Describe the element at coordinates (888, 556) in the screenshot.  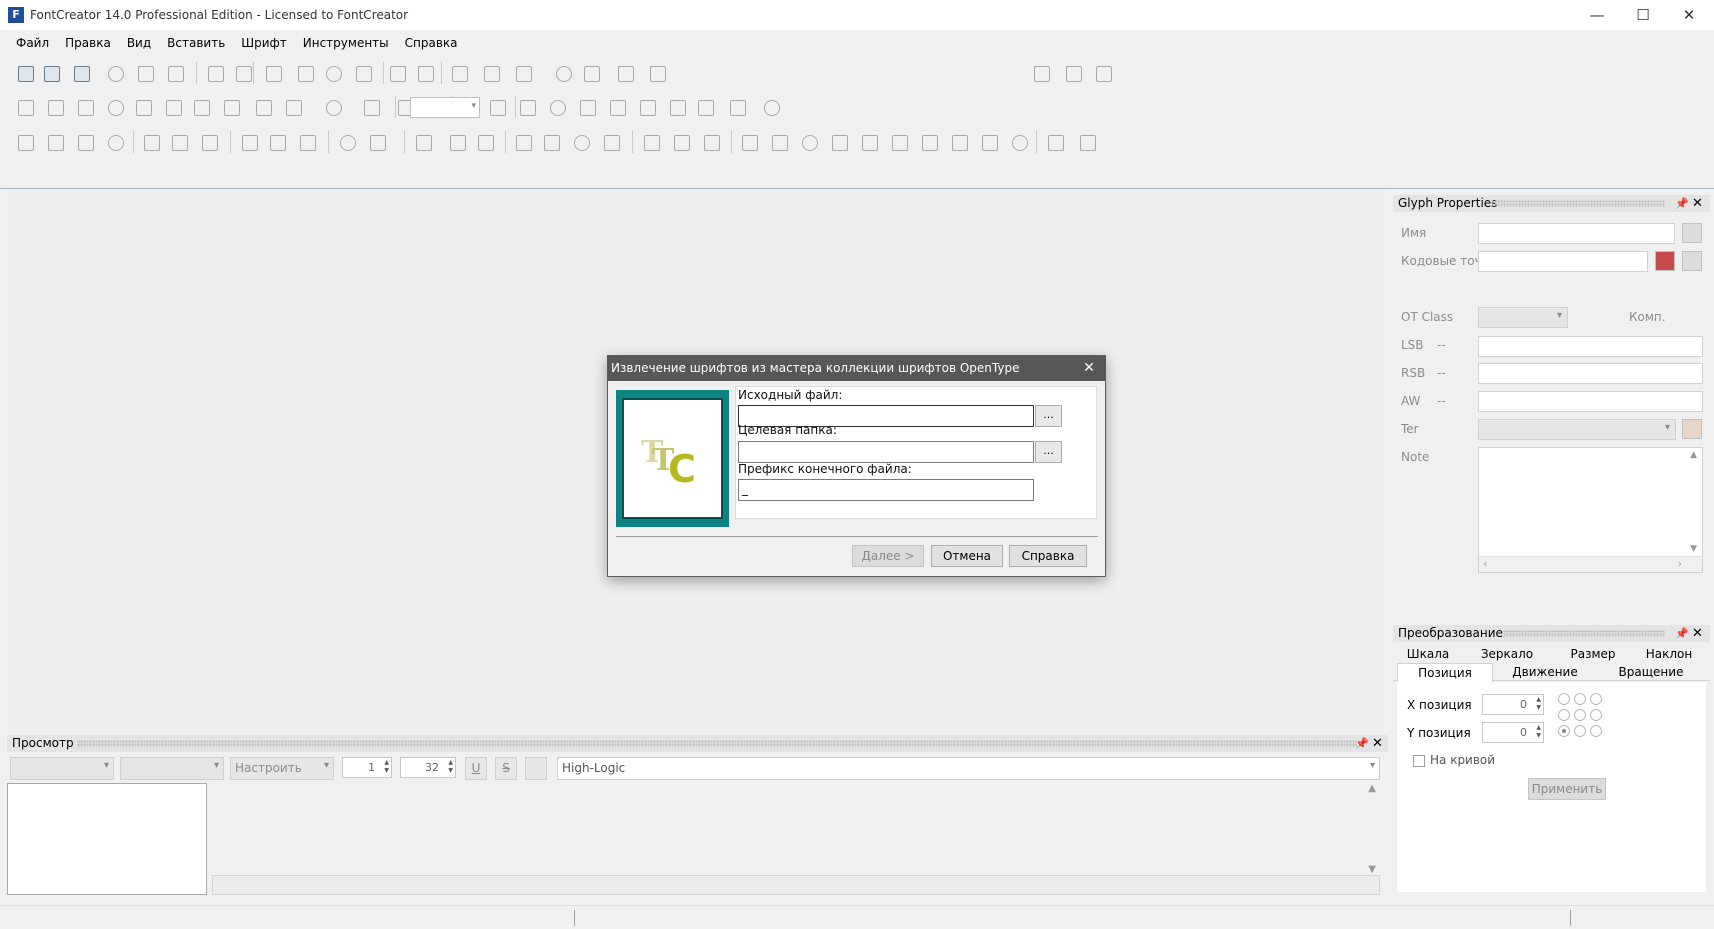
I see `next-button: Далее >` at that location.